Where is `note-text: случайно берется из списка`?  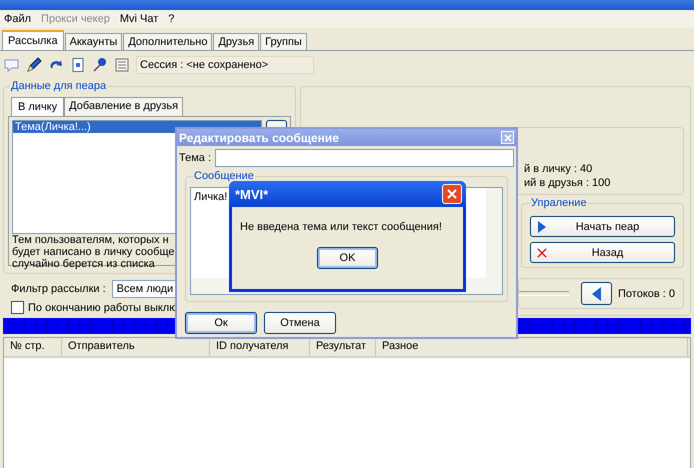 note-text: случайно берется из списка is located at coordinates (84, 264).